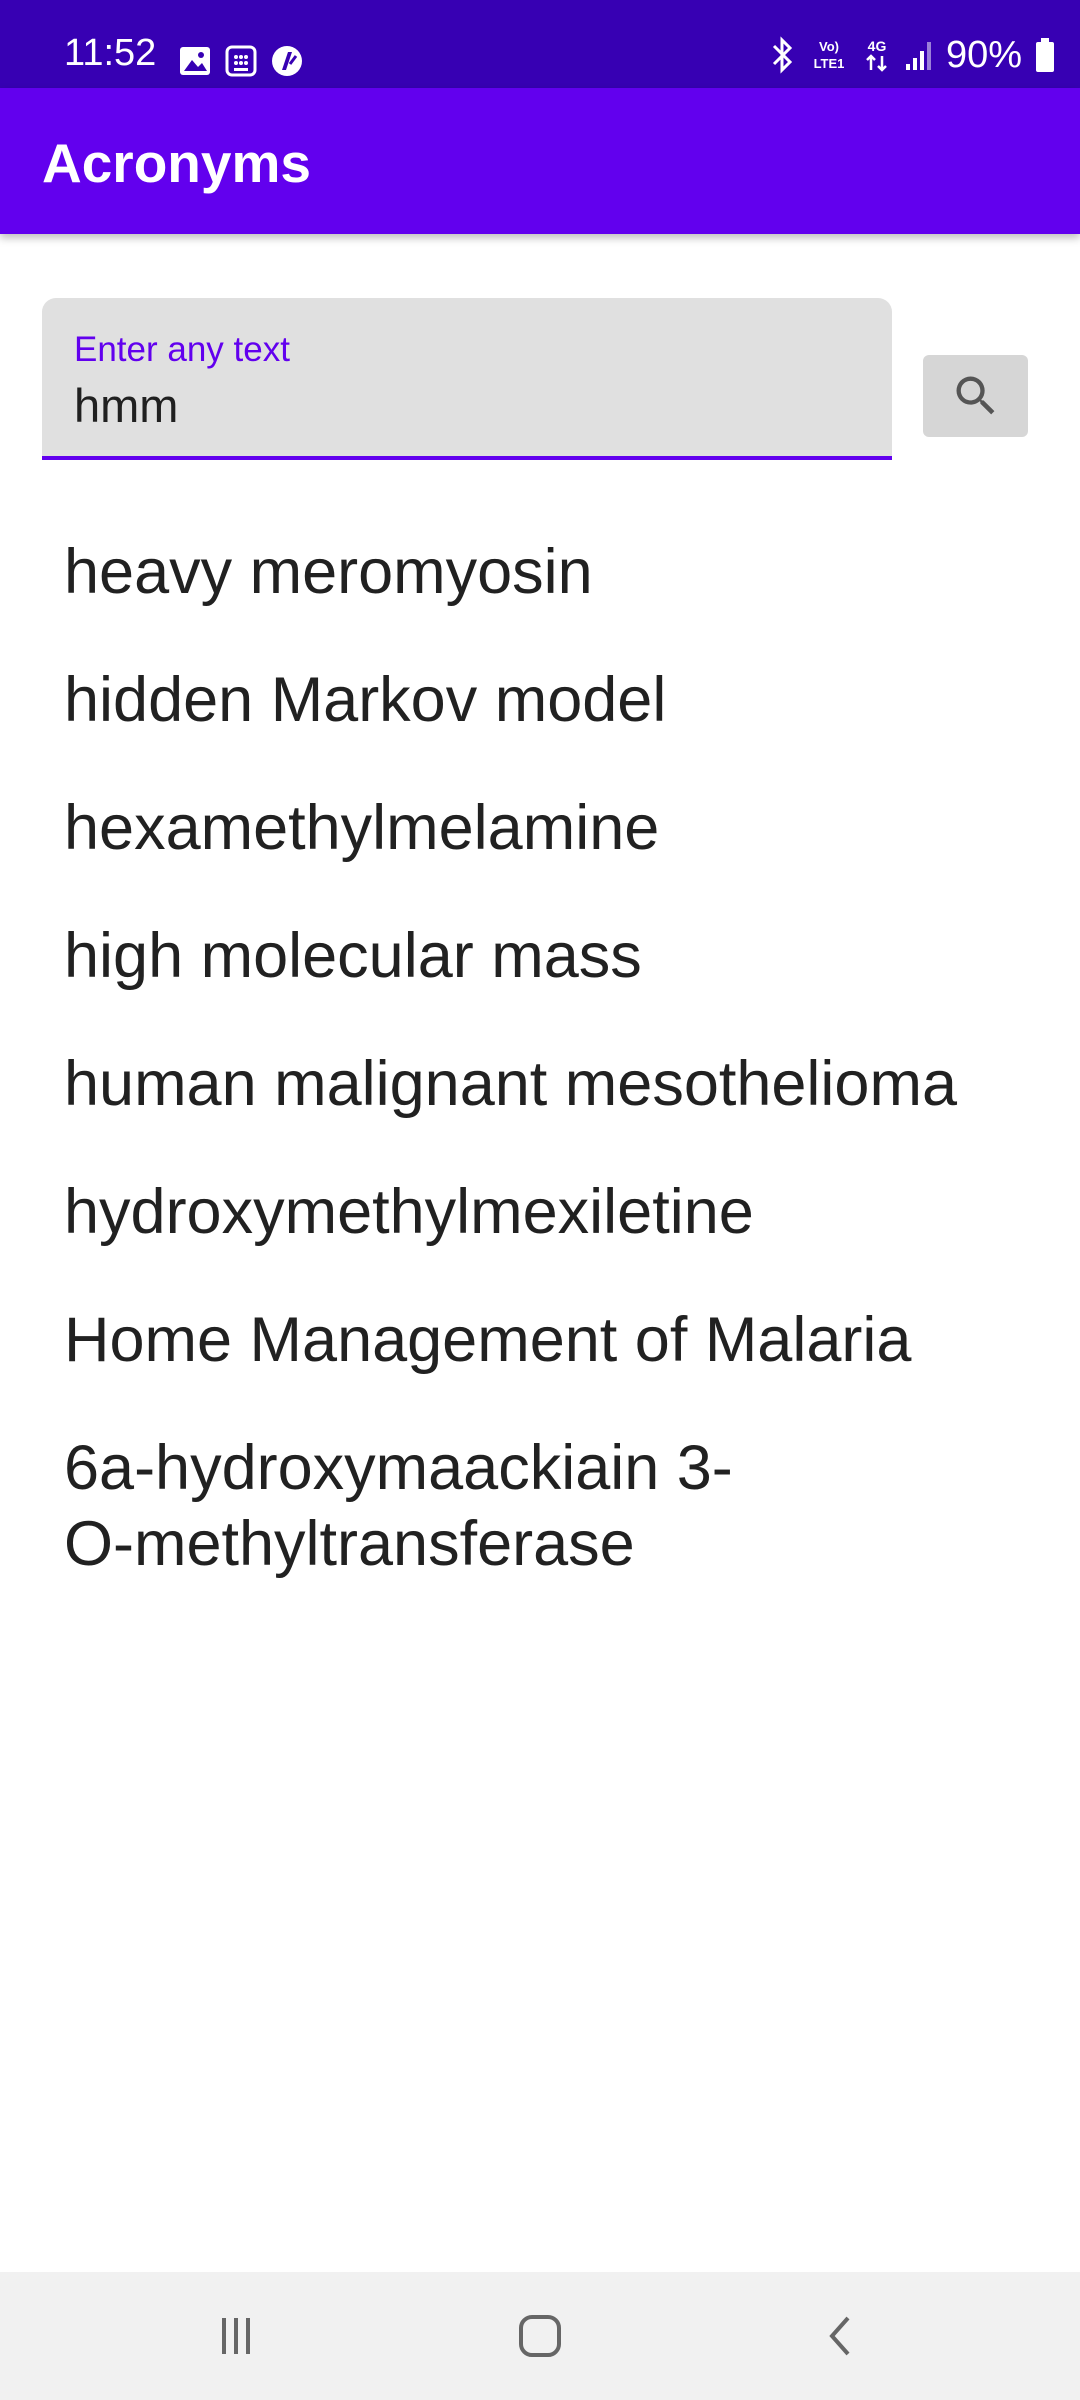 This screenshot has width=1080, height=2400. I want to click on recent-apps-icon, so click(236, 2336).